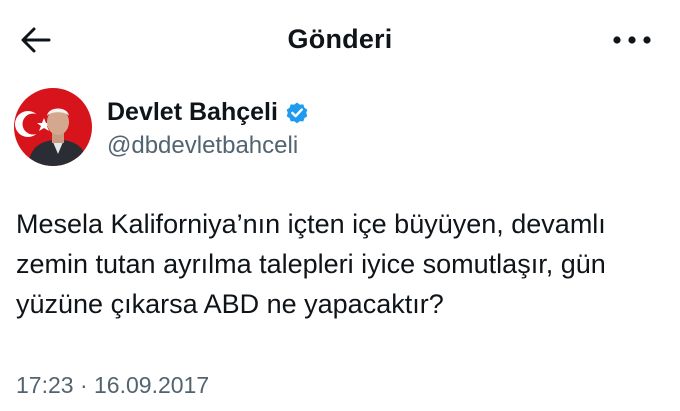 The height and width of the screenshot is (411, 680). I want to click on display-name-row: Devlet Bahçeli, so click(208, 112).